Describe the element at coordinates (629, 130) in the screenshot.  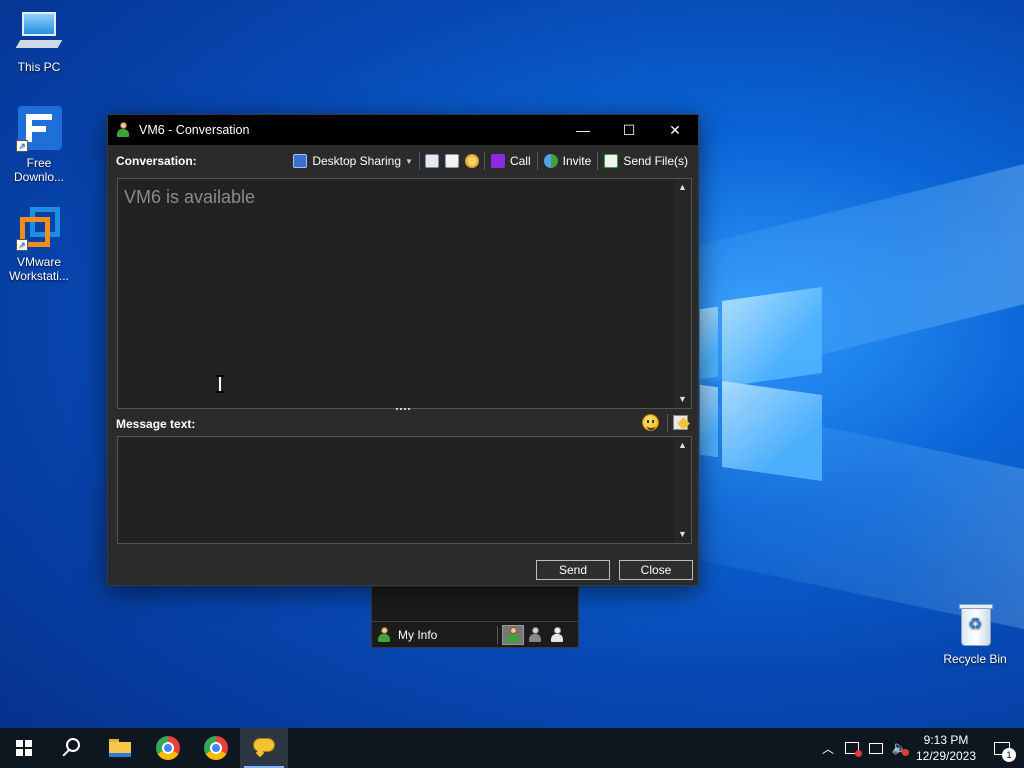
I see `maximize-button: ☐` at that location.